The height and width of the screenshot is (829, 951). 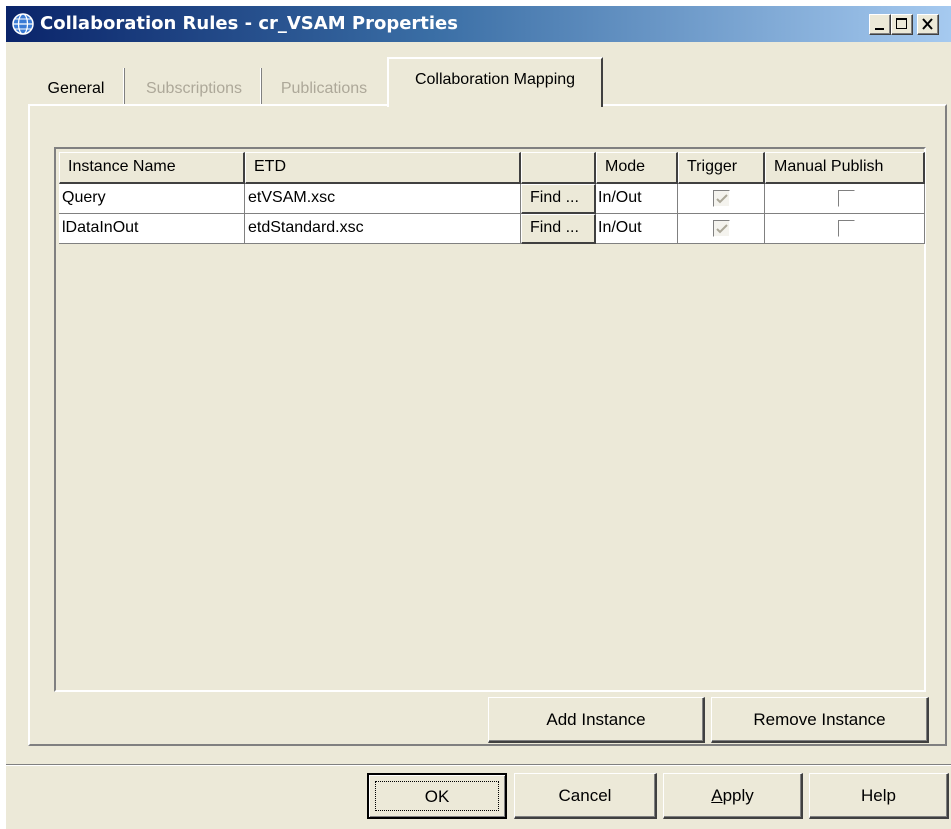 I want to click on remove-instance-label: Remove Instance, so click(x=819, y=719).